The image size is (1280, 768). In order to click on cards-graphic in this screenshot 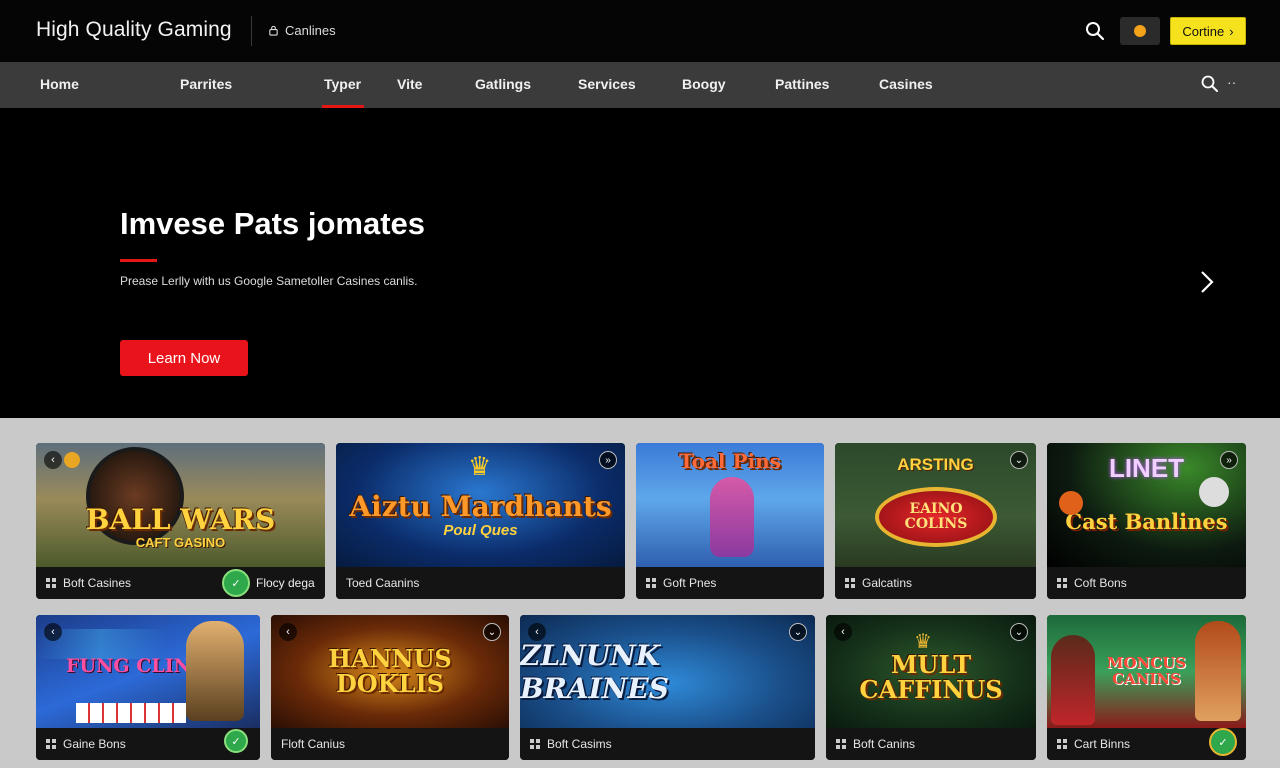, I will do `click(131, 713)`.